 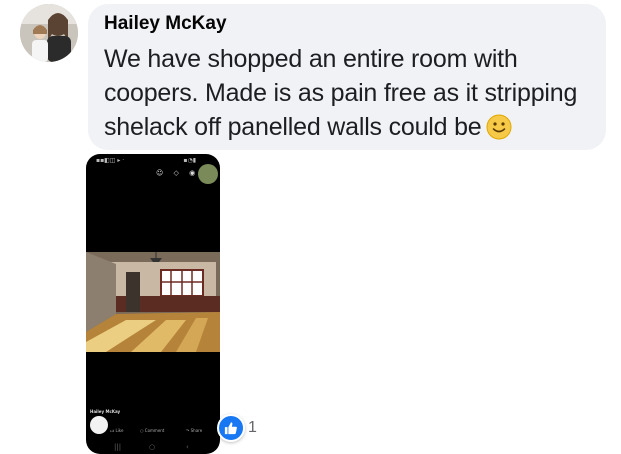 I want to click on comment-action-label: Comment, so click(x=154, y=430).